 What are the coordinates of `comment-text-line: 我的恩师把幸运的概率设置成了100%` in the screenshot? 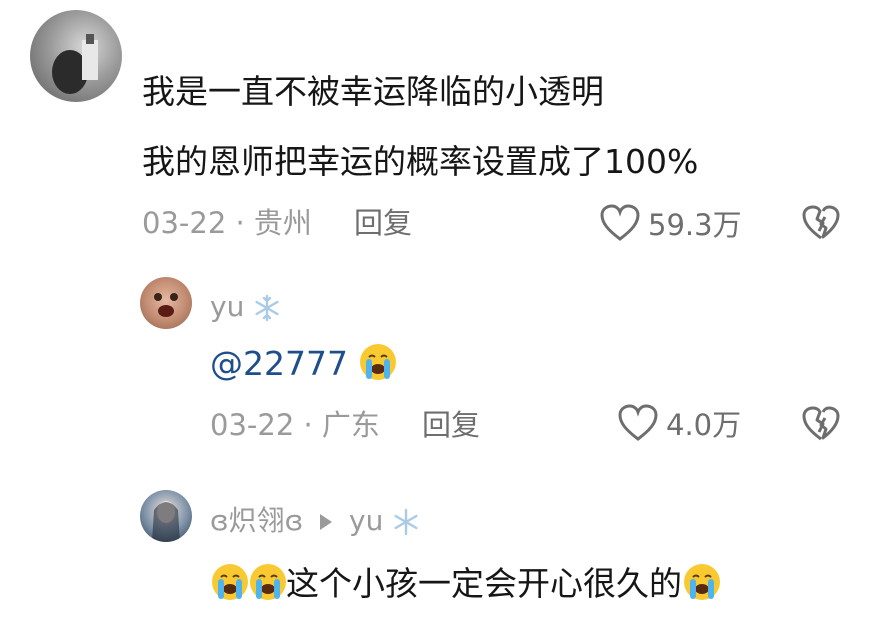 It's located at (420, 161).